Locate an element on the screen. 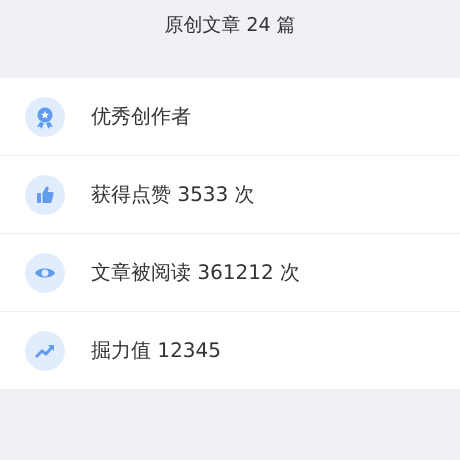 Image resolution: width=460 pixels, height=460 pixels. eye-icon is located at coordinates (45, 272).